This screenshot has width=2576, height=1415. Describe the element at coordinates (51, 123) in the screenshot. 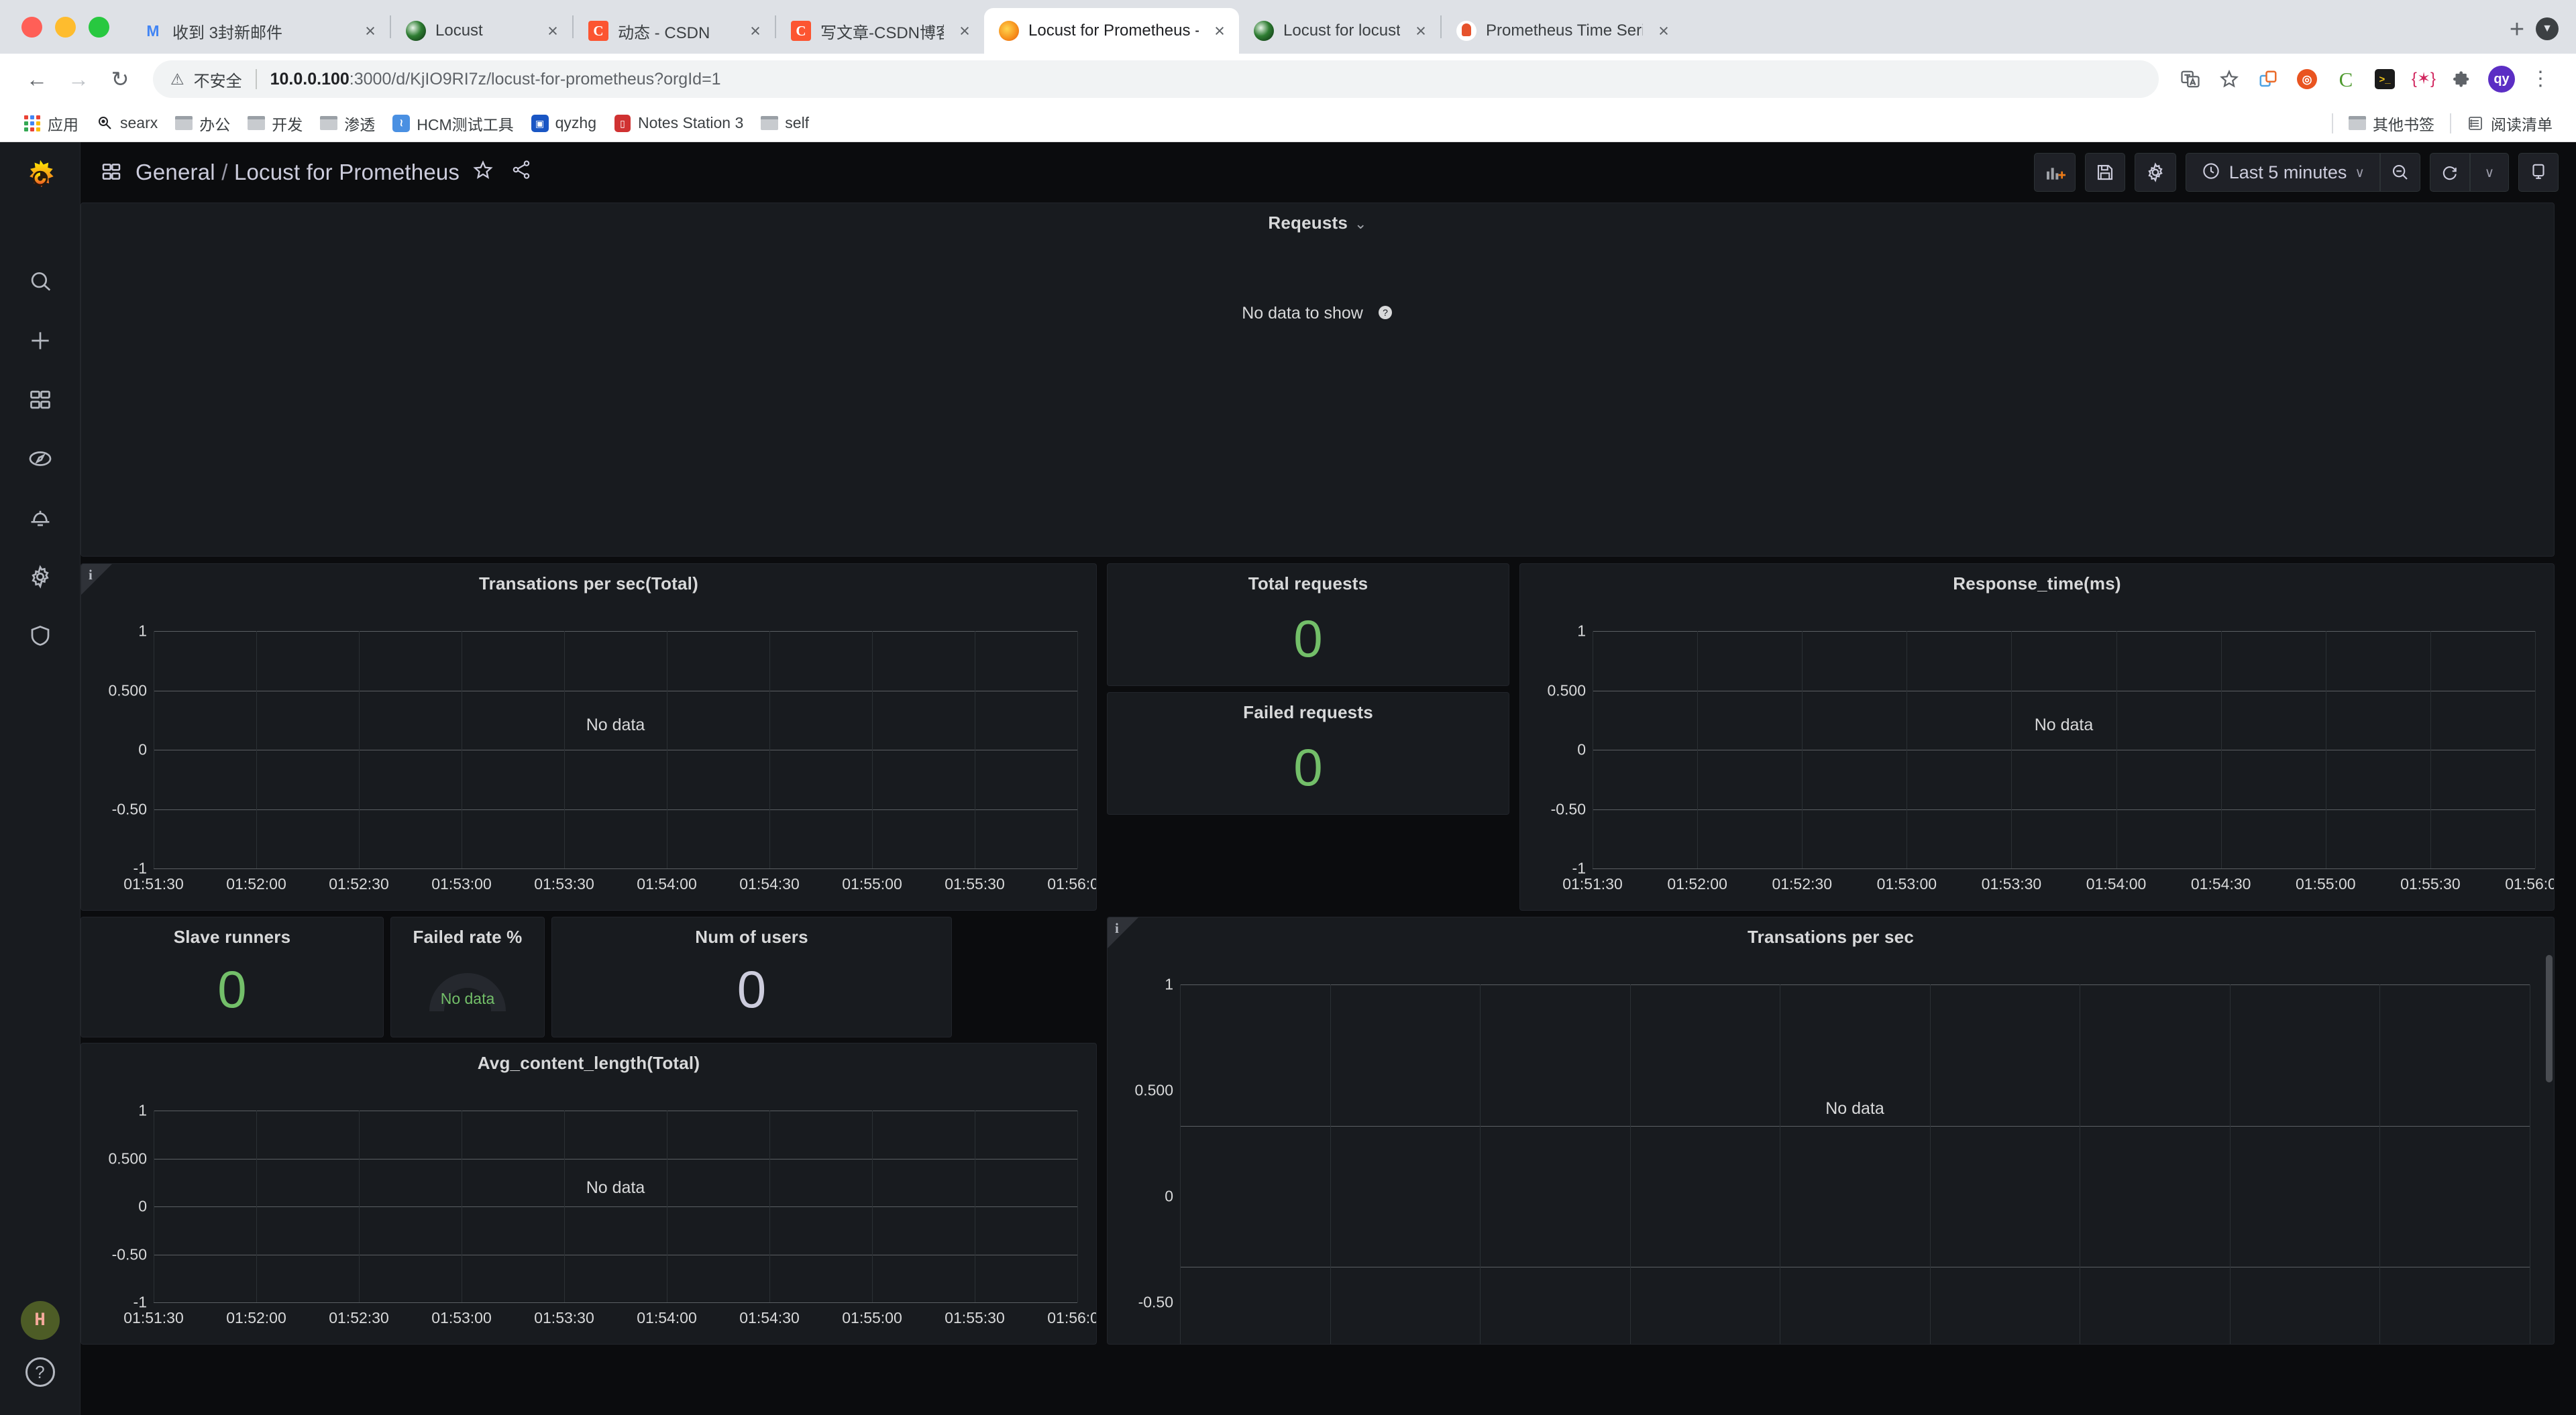

I see `bookmark-item: 应用` at that location.